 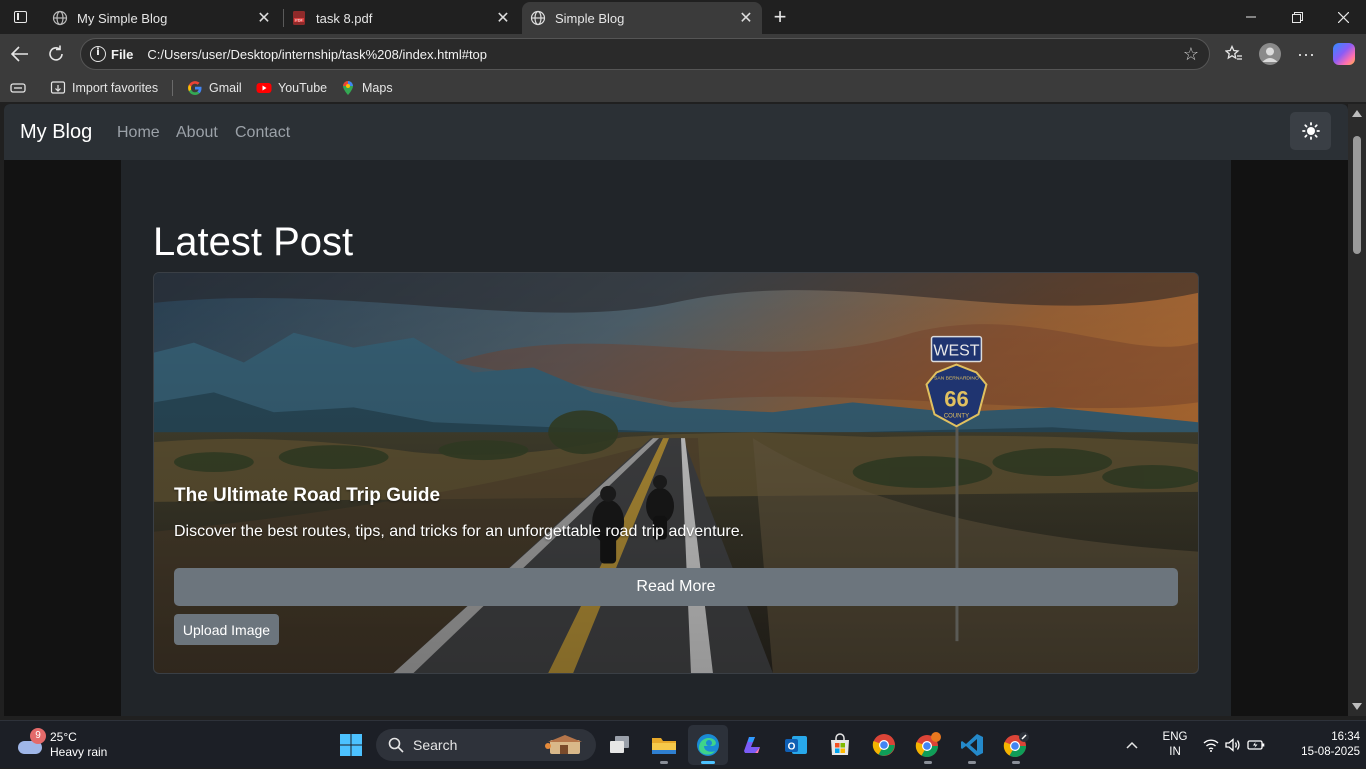 What do you see at coordinates (138, 133) in the screenshot?
I see `nav-link-home: Home` at bounding box center [138, 133].